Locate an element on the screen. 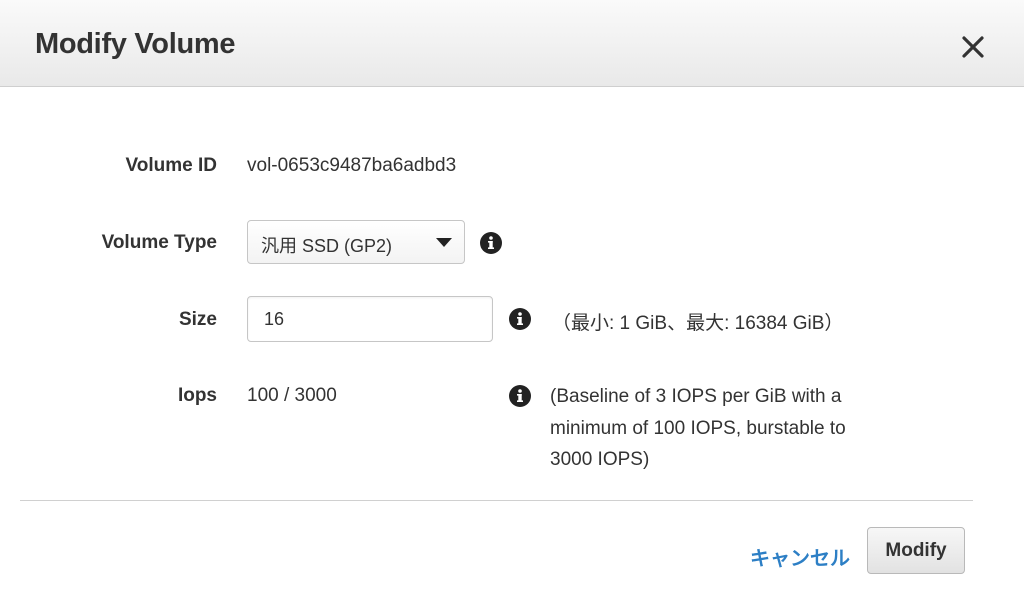 The image size is (1024, 604). iops-value: 100 / 3000 is located at coordinates (292, 395).